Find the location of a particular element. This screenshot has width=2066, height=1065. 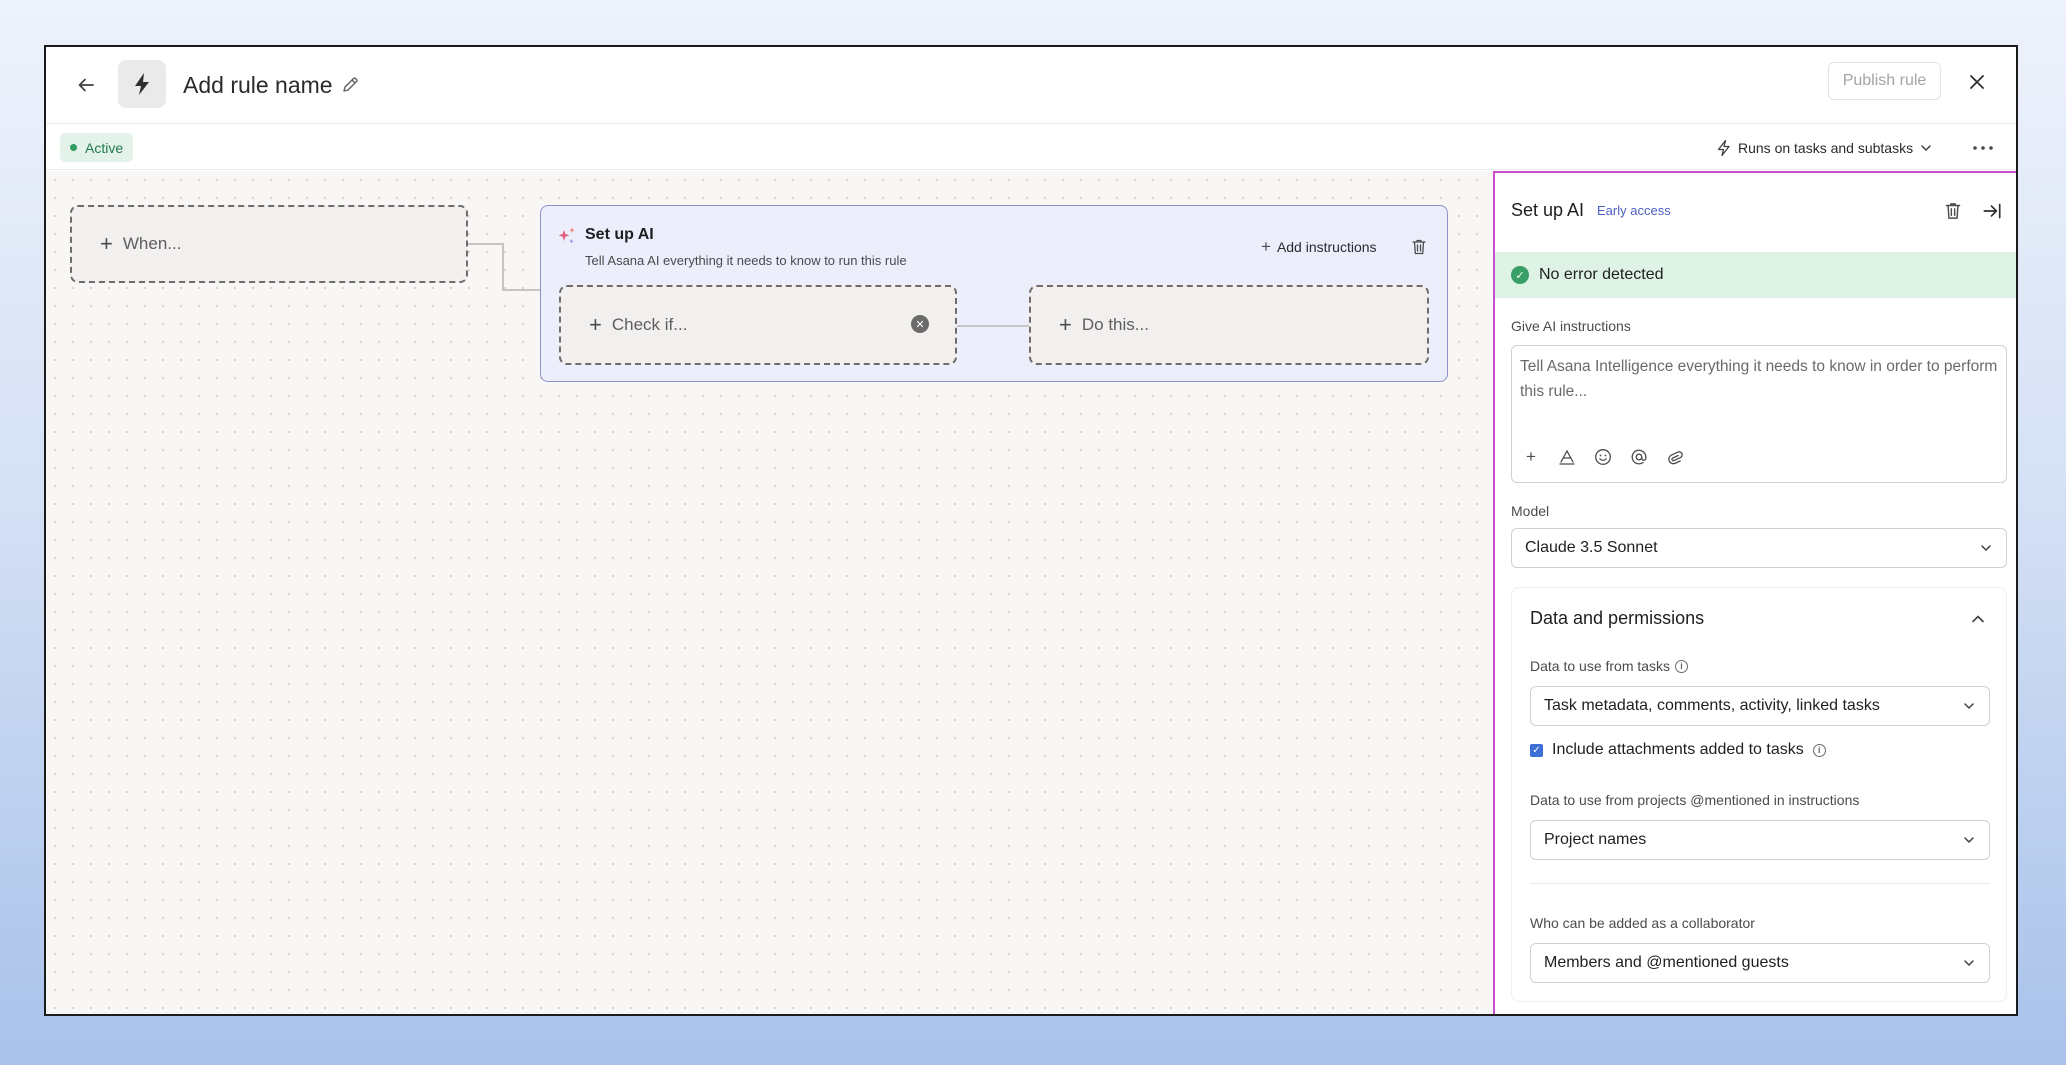

text-format-icon is located at coordinates (1567, 457).